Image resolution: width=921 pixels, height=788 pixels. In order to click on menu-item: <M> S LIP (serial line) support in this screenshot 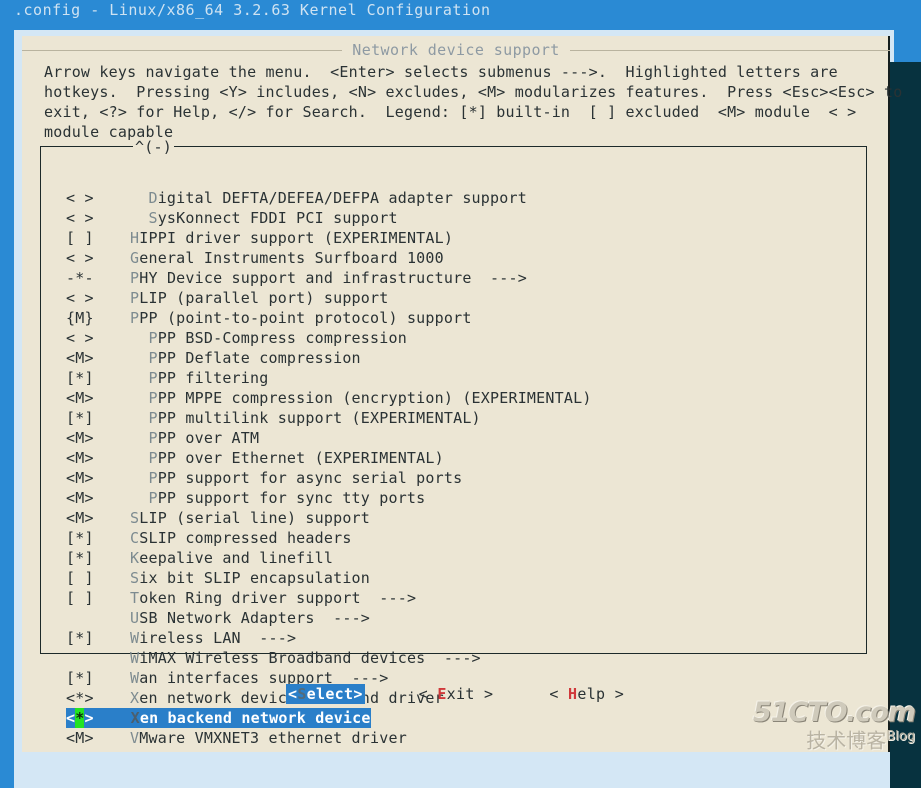, I will do `click(453, 518)`.